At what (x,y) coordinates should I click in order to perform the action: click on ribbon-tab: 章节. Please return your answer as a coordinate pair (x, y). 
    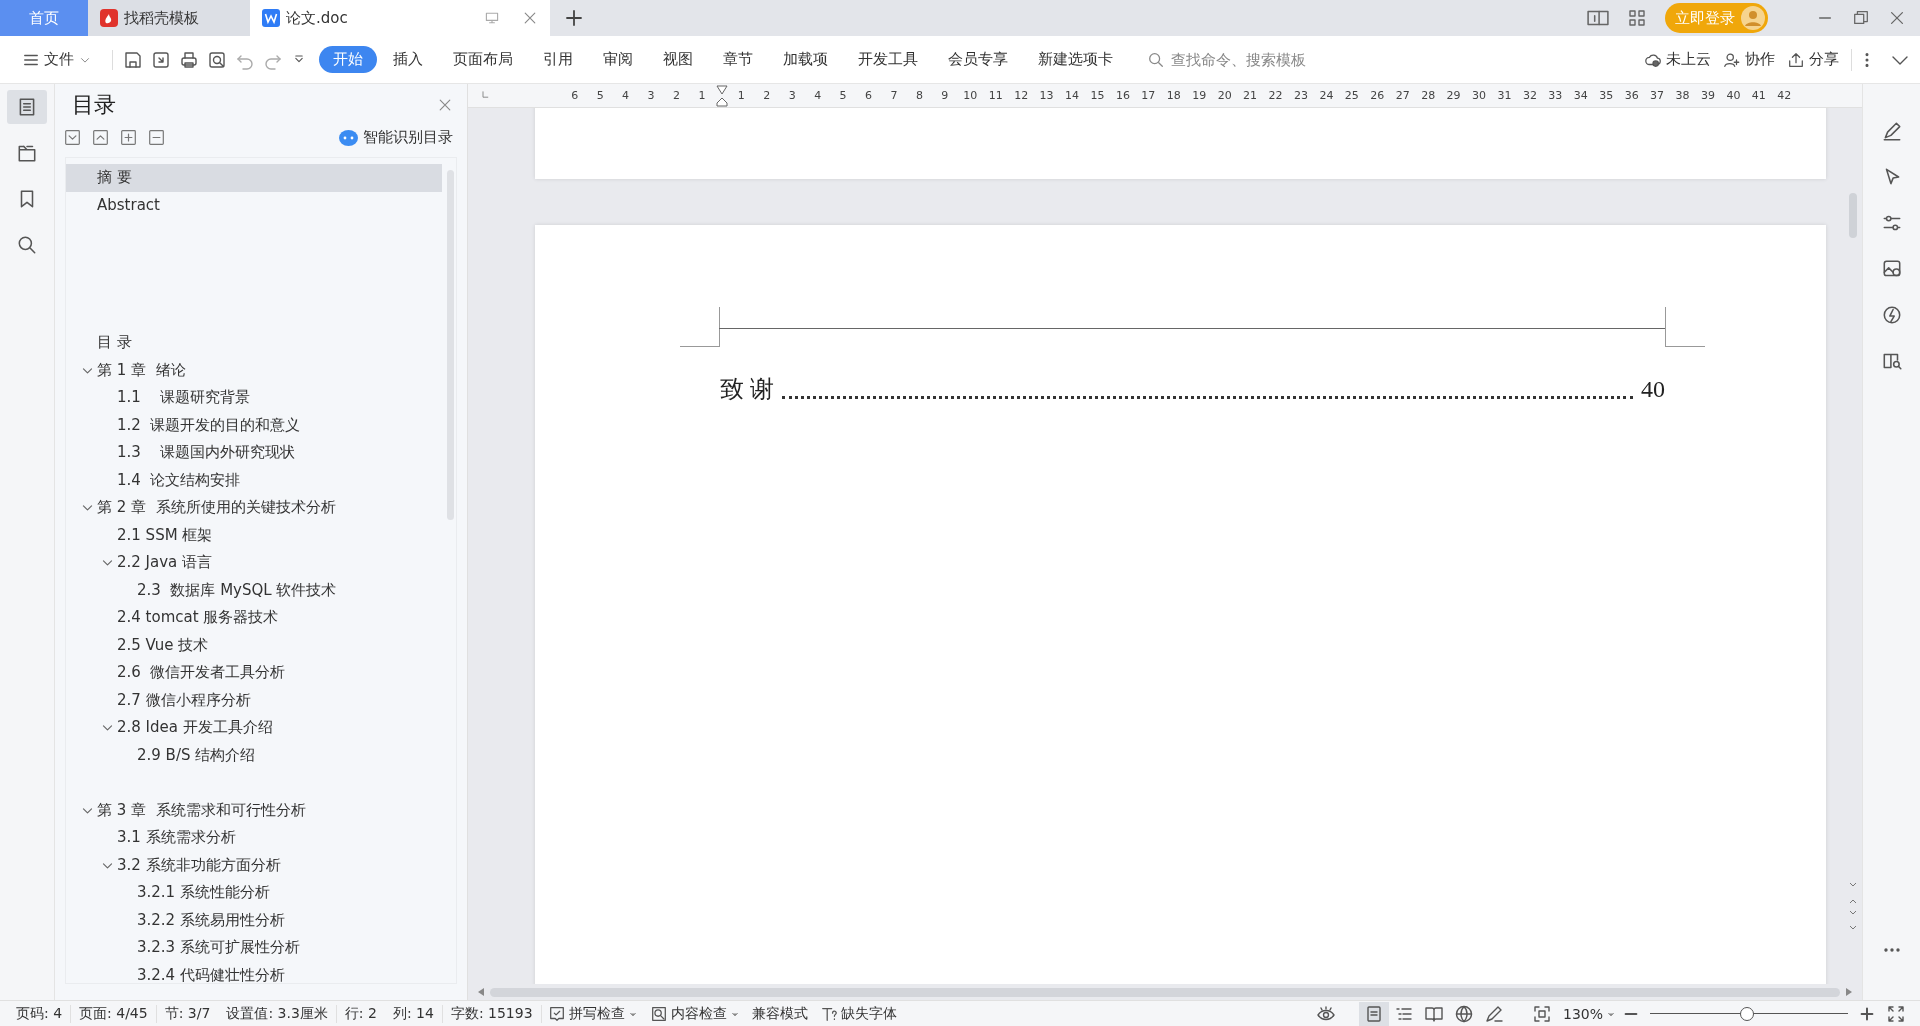
    Looking at the image, I should click on (738, 59).